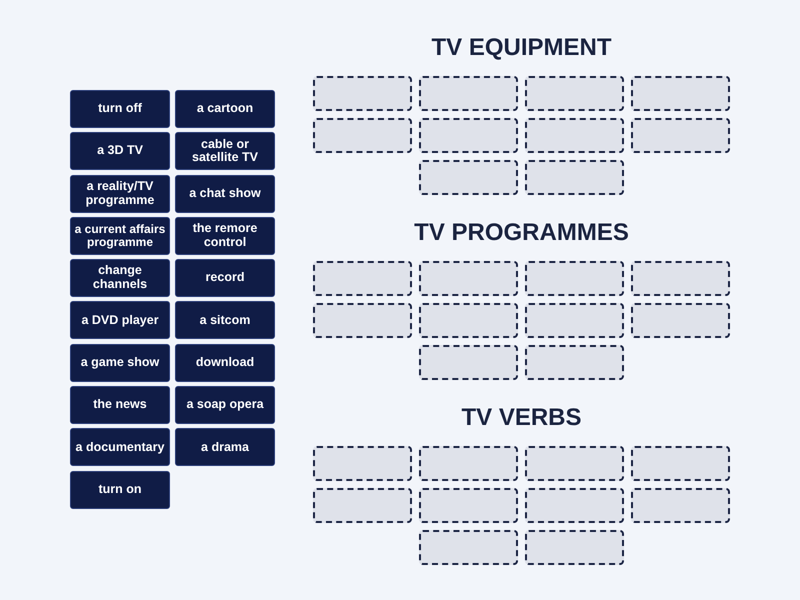 The width and height of the screenshot is (800, 600). Describe the element at coordinates (225, 193) in the screenshot. I see `word-card: a chat show` at that location.